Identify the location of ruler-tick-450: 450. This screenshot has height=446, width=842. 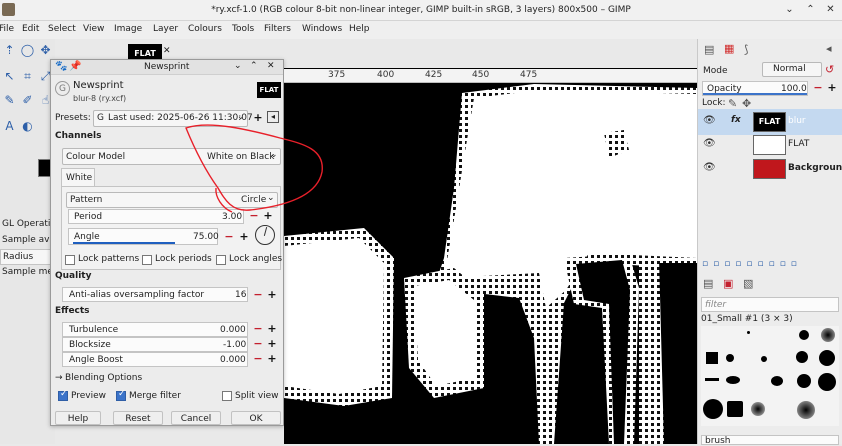
(481, 75).